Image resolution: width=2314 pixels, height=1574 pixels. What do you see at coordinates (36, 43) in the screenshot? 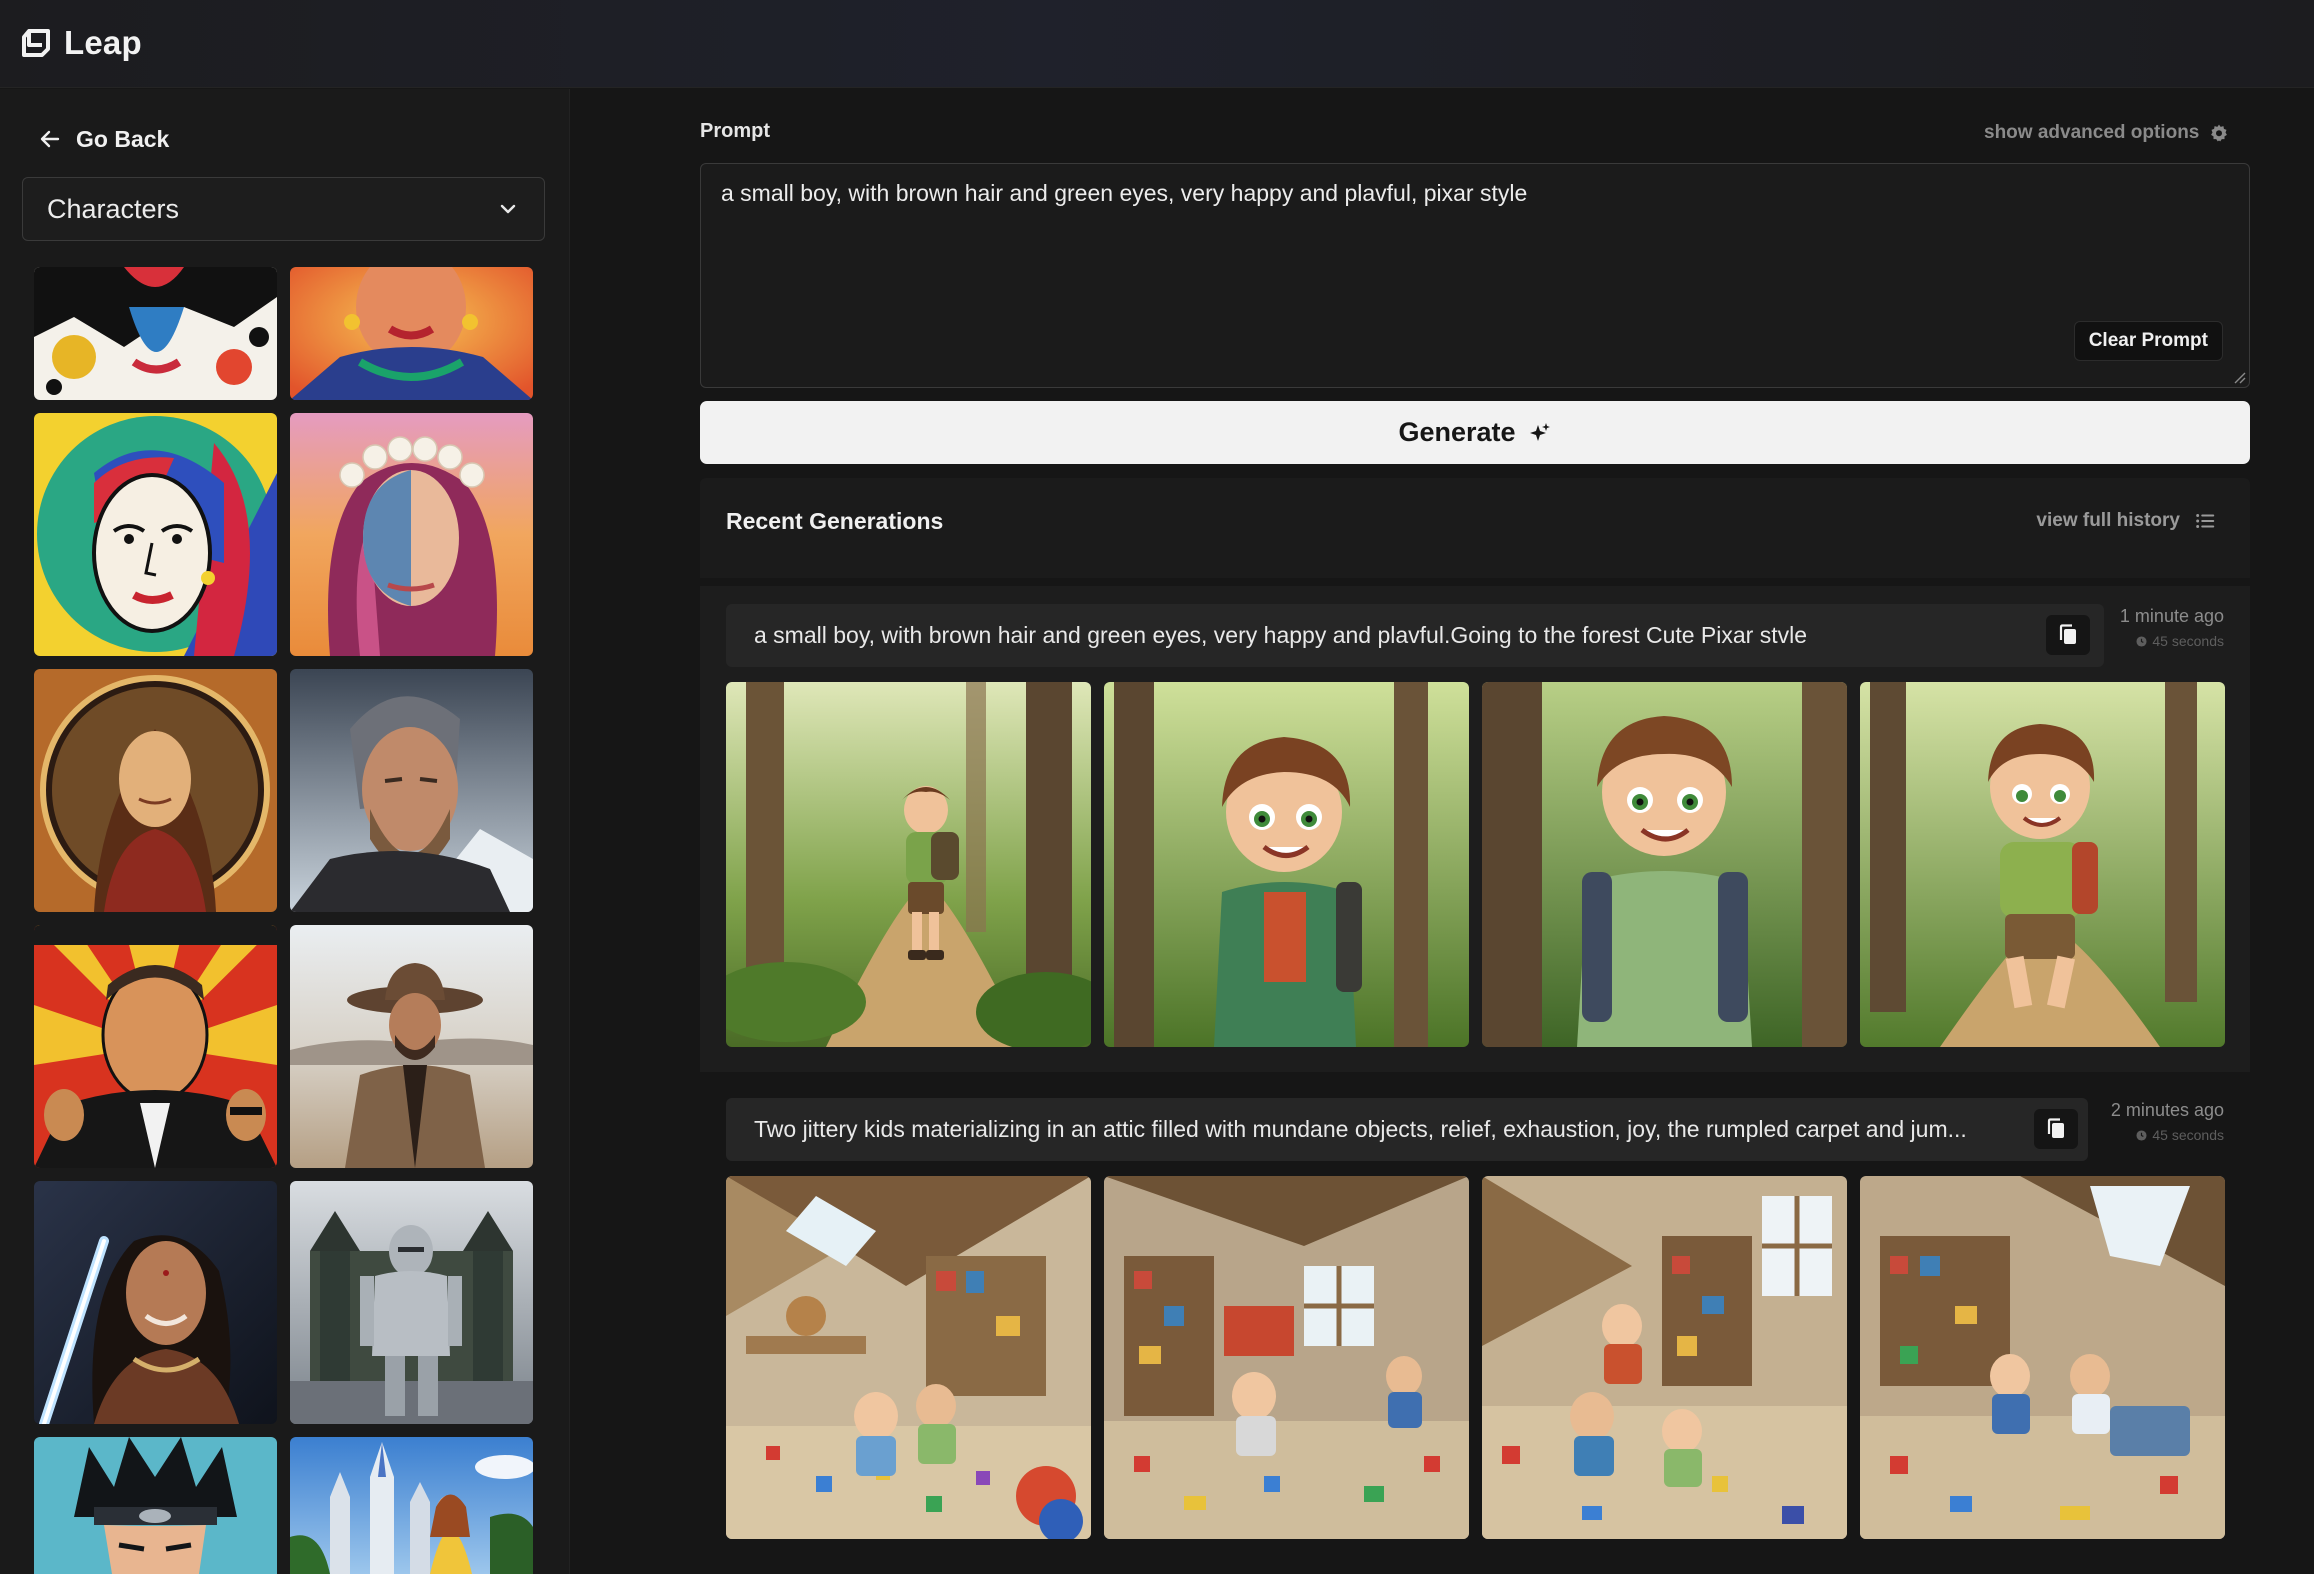
I see `leap-logo-icon` at bounding box center [36, 43].